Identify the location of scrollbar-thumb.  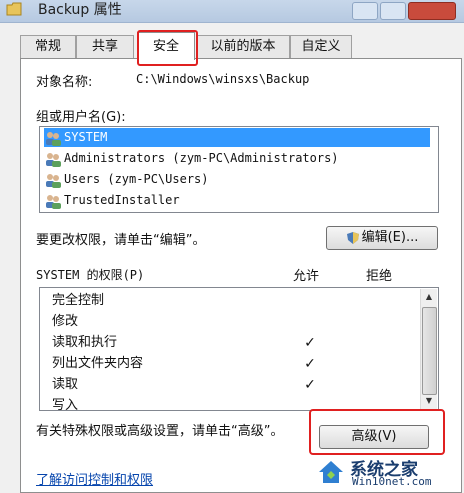
(429, 351).